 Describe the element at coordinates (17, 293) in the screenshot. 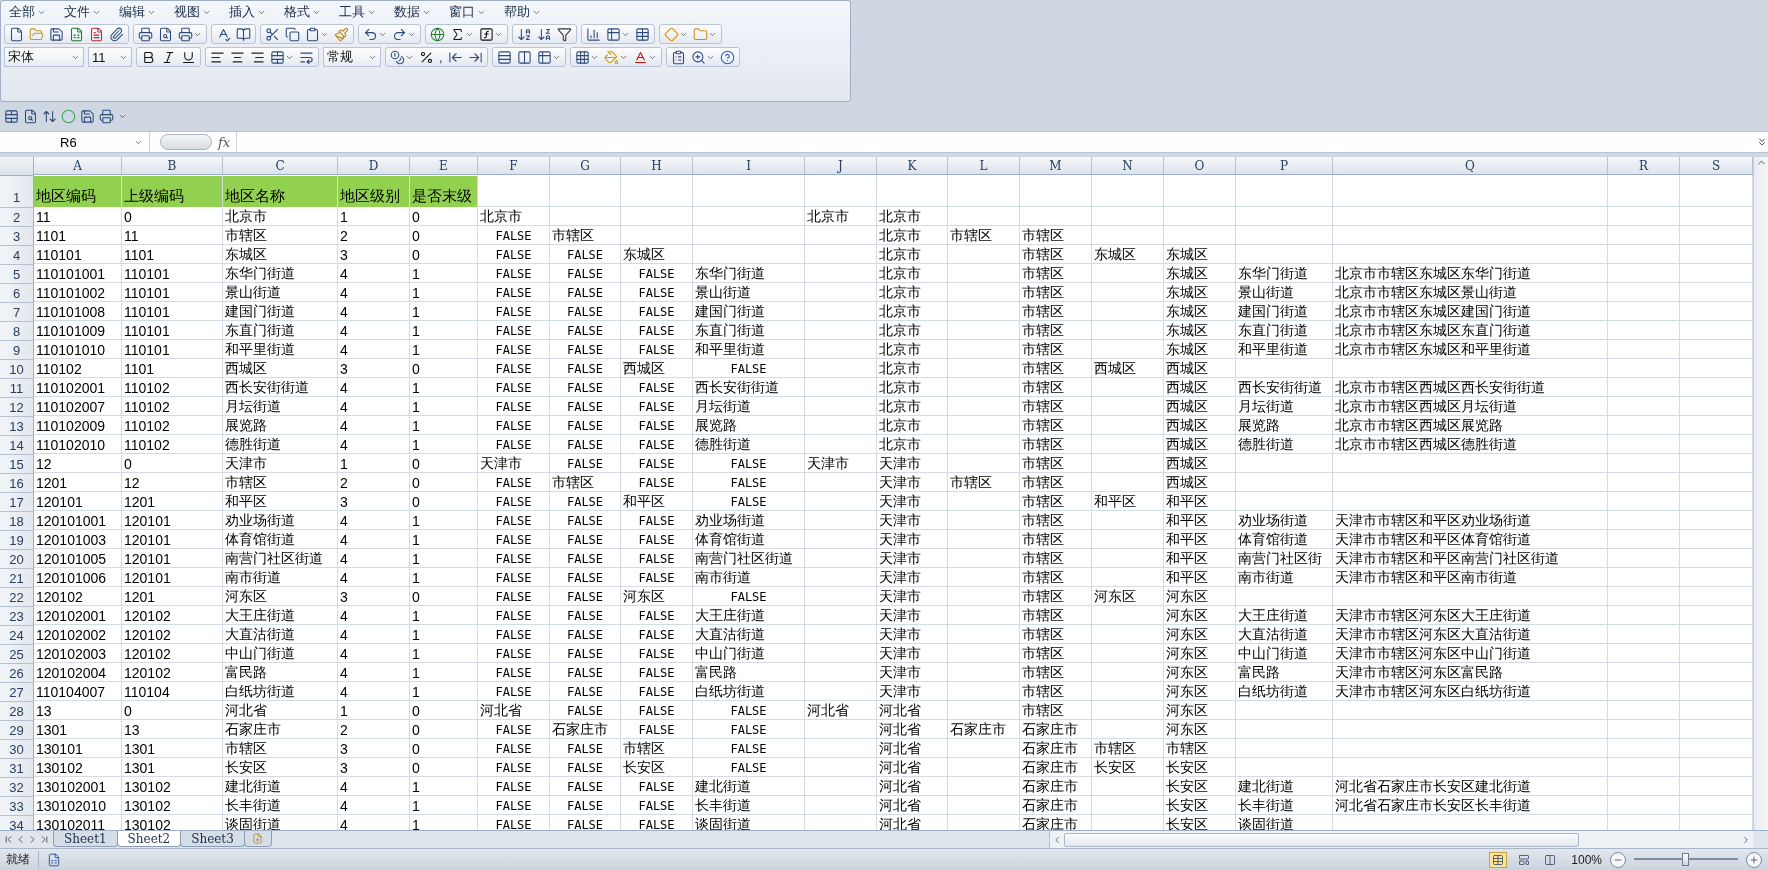

I see `row-header: 6` at that location.